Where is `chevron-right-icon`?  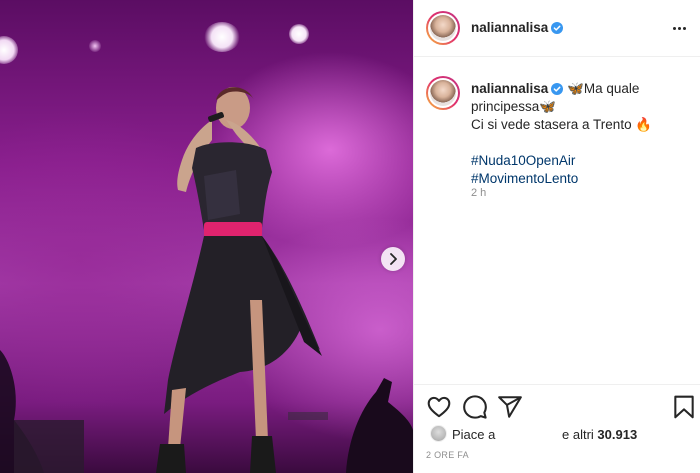
chevron-right-icon is located at coordinates (393, 259).